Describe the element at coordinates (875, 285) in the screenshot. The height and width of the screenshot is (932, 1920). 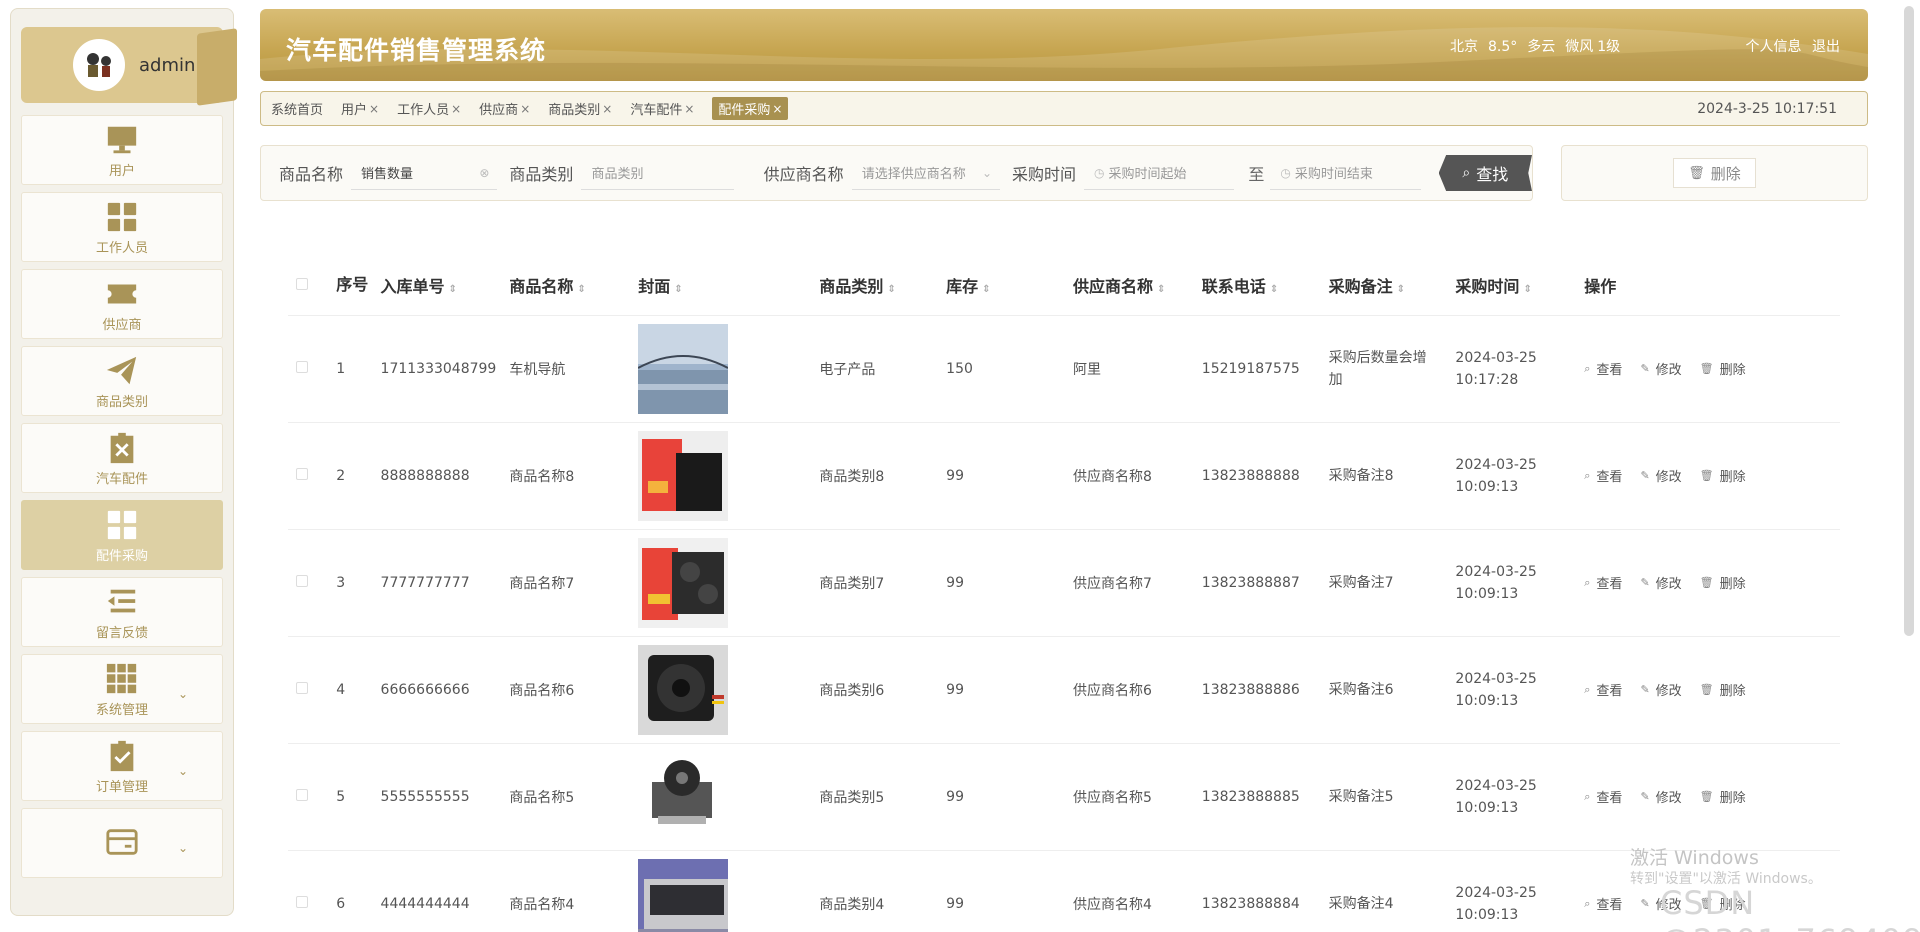
I see `column-header: 商品类别 ⇕` at that location.